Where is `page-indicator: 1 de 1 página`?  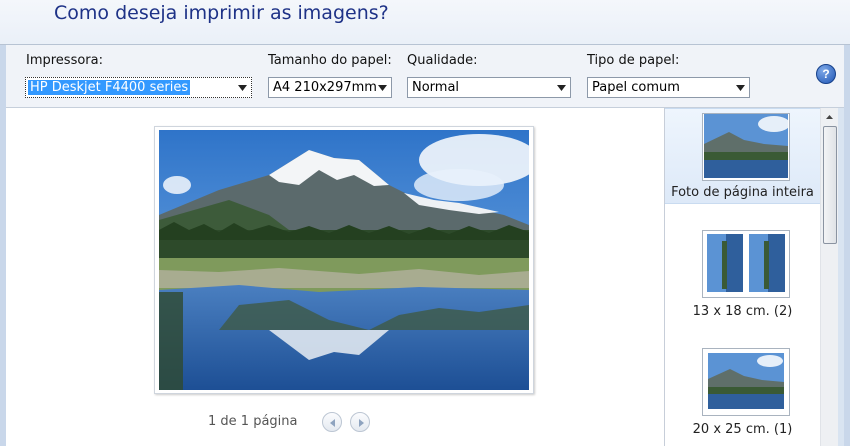
page-indicator: 1 de 1 página is located at coordinates (253, 421).